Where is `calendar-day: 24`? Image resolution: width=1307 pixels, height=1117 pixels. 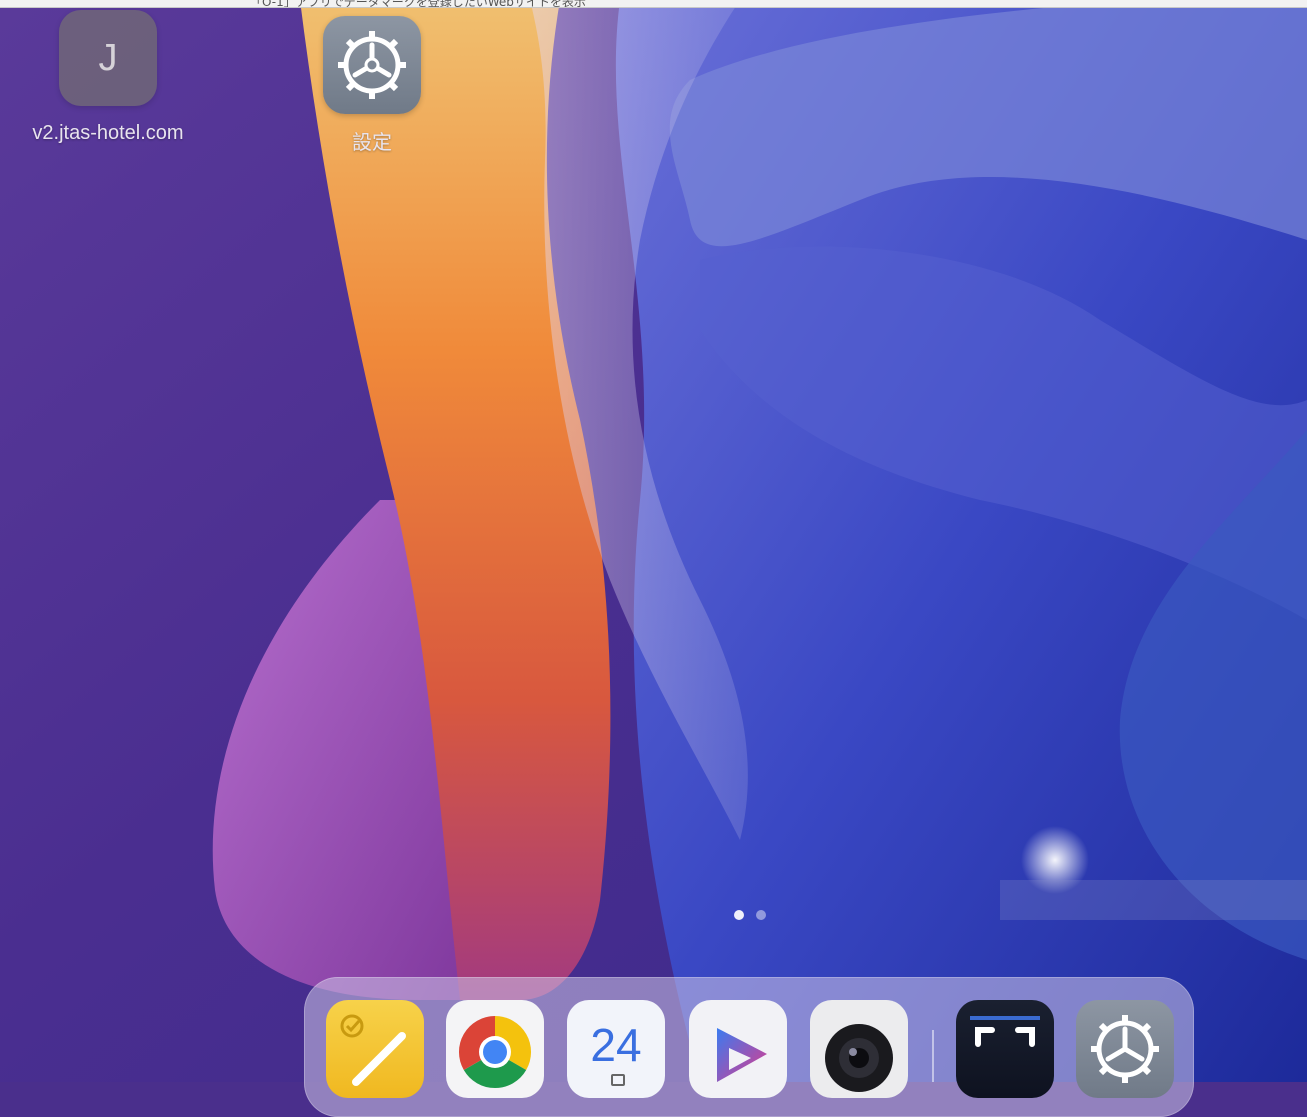
calendar-day: 24 is located at coordinates (616, 1045).